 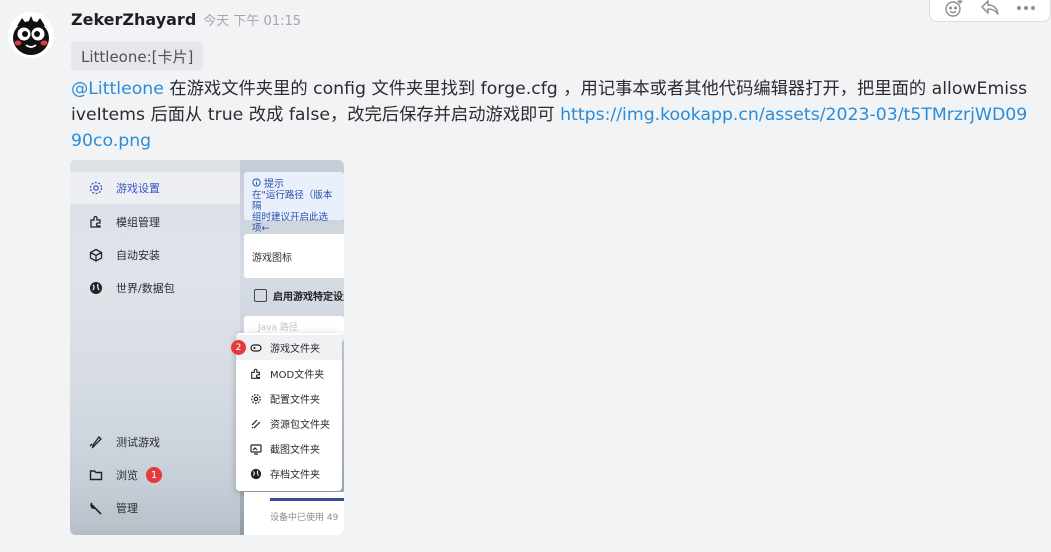 What do you see at coordinates (256, 424) in the screenshot?
I see `texture-icon` at bounding box center [256, 424].